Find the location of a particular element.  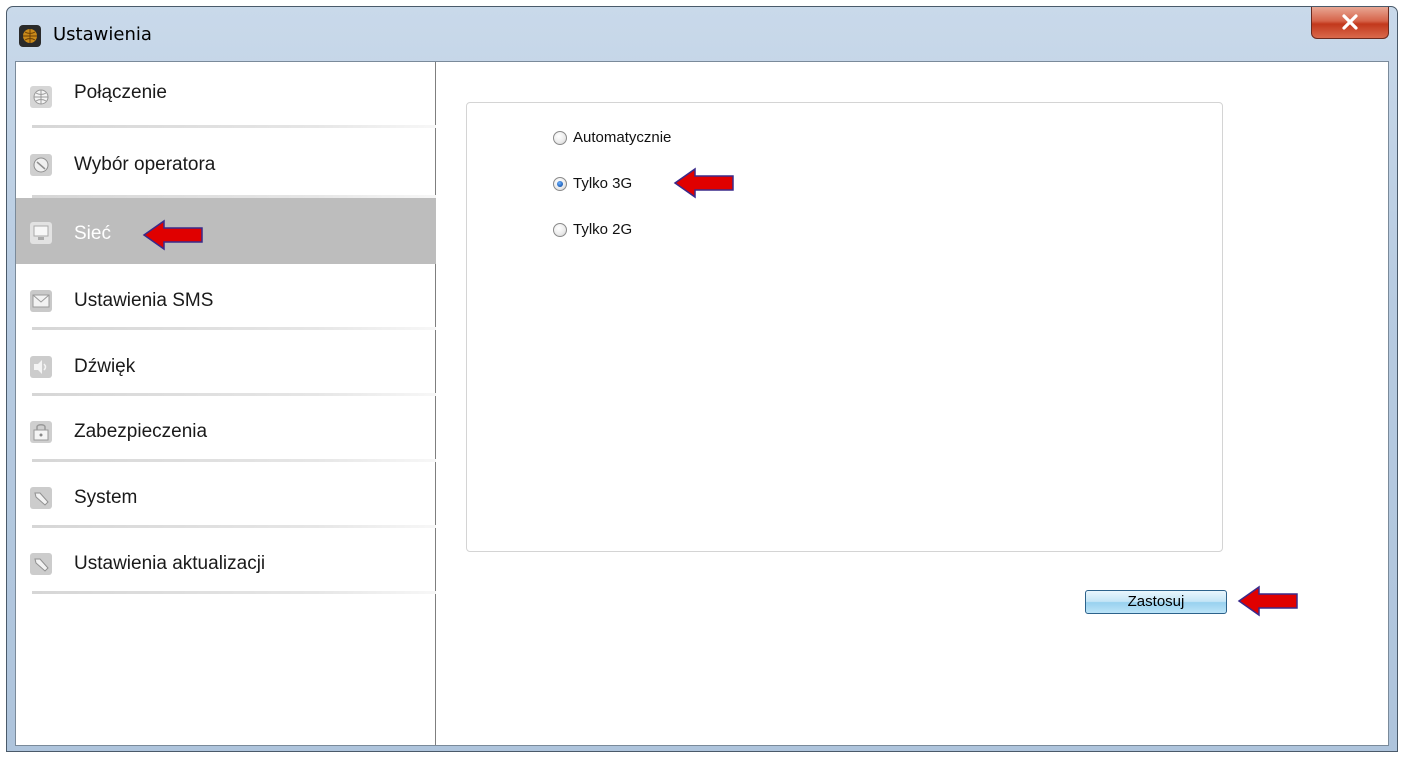

radio-label: Automatycznie is located at coordinates (622, 137).